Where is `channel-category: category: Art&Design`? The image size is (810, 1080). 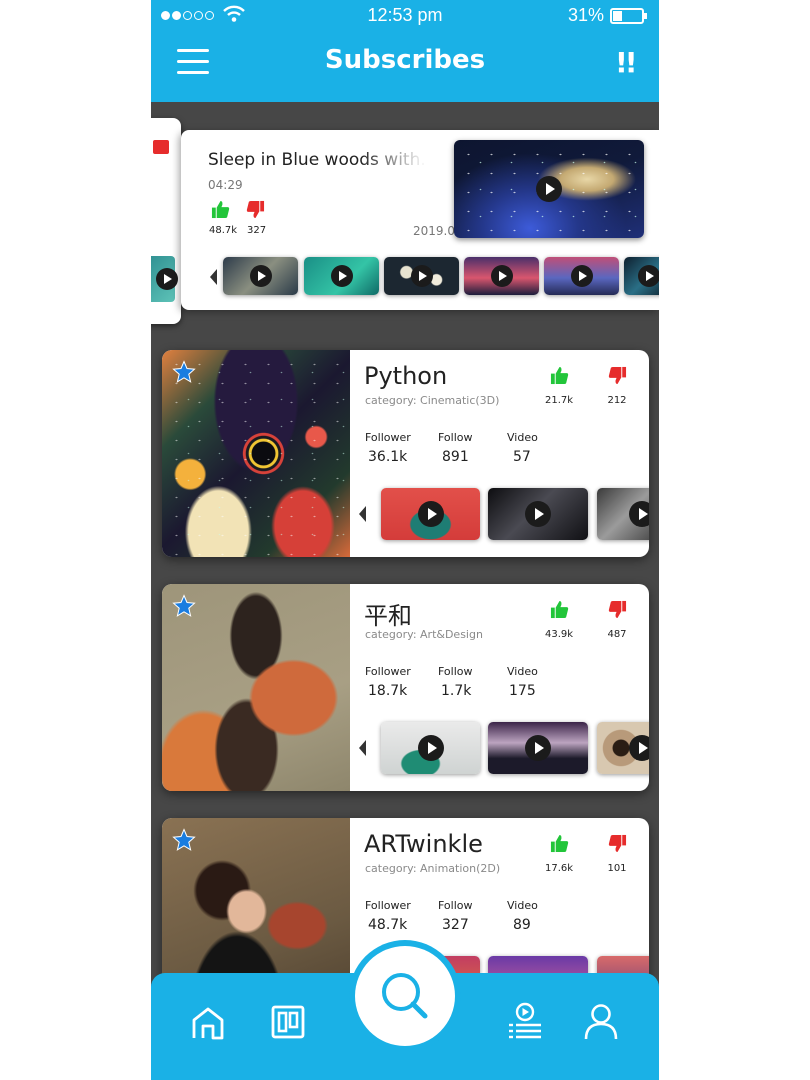 channel-category: category: Art&Design is located at coordinates (424, 634).